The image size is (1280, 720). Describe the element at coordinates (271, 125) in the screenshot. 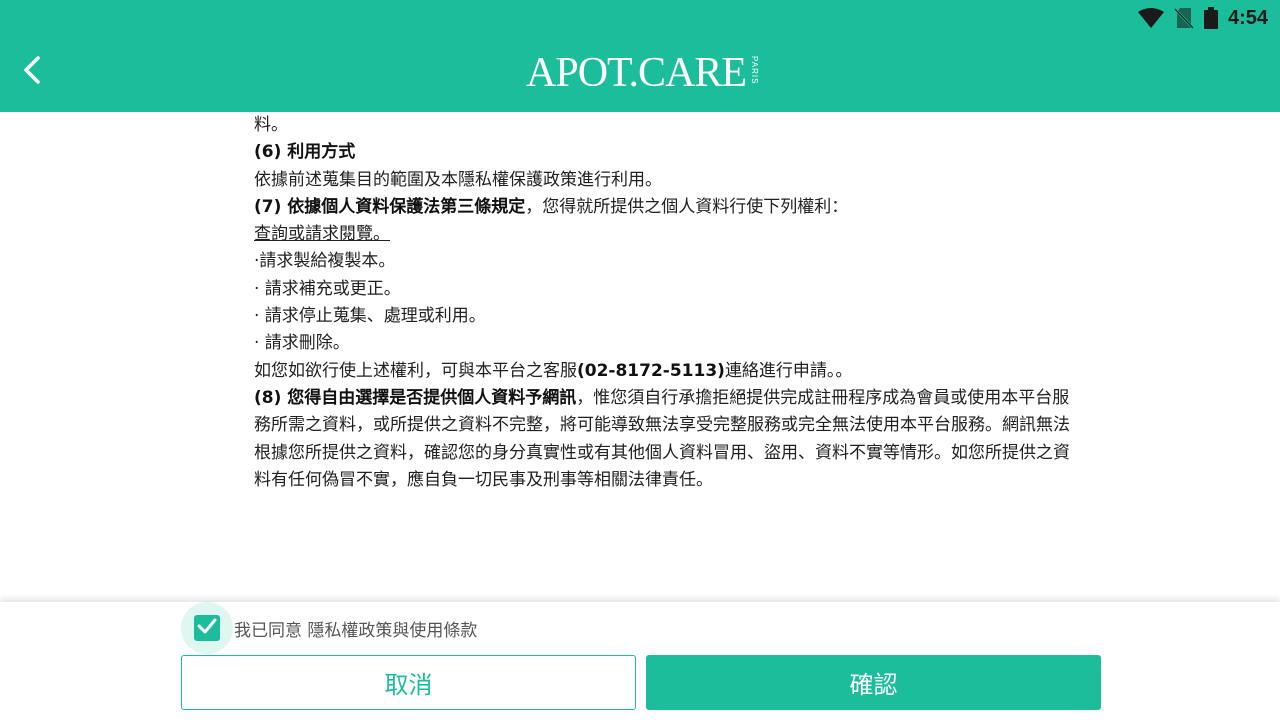

I see `policy-line: 料。` at that location.